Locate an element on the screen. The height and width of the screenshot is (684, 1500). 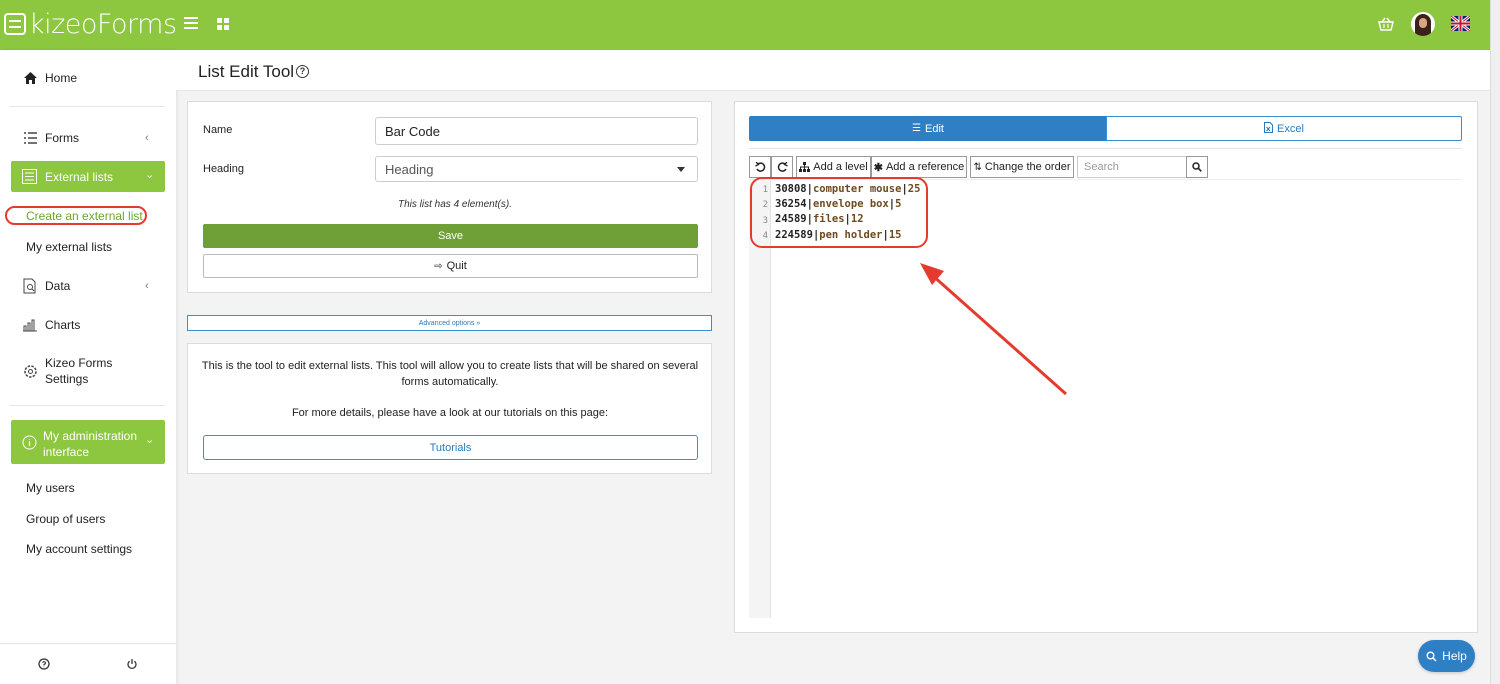
add-reference-label: Add a reference is located at coordinates (925, 167).